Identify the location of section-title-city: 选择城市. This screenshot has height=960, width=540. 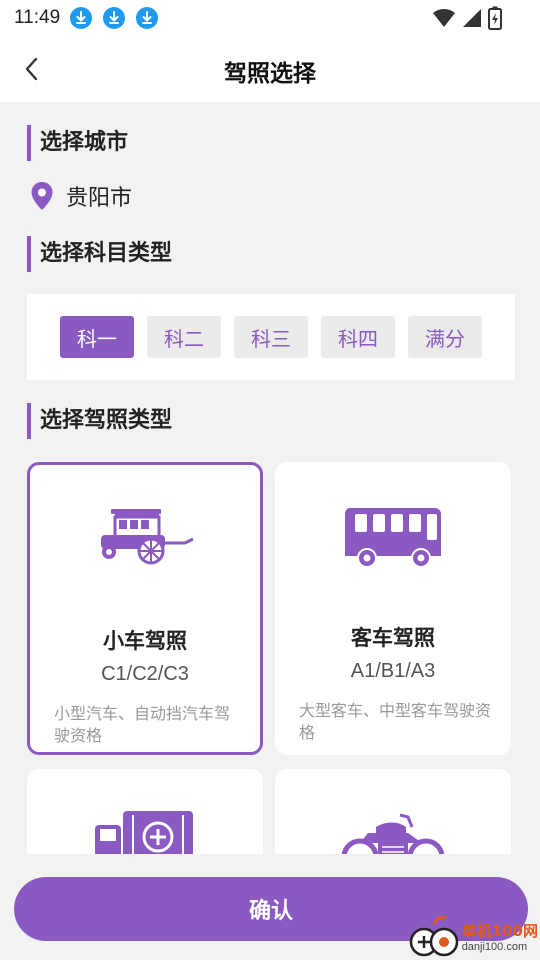
(77, 143).